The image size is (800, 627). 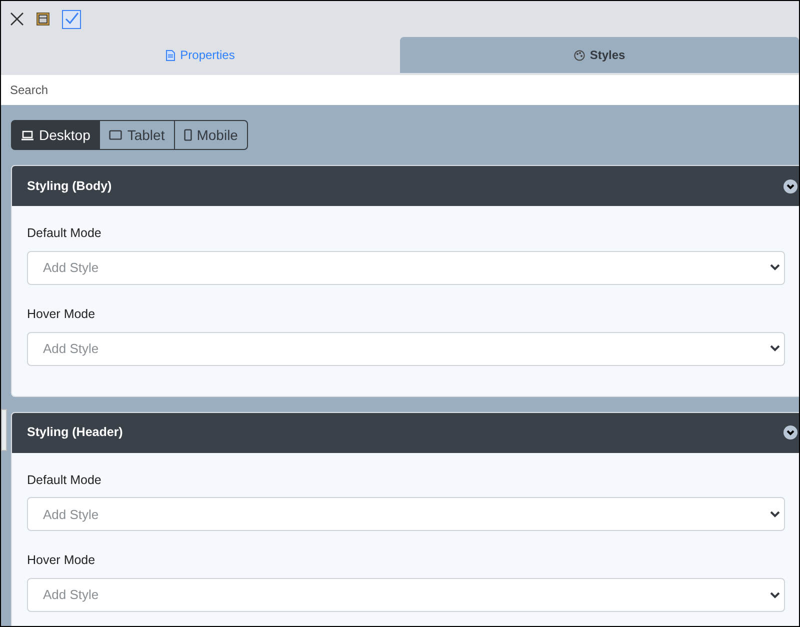 I want to click on tablet-icon, so click(x=115, y=135).